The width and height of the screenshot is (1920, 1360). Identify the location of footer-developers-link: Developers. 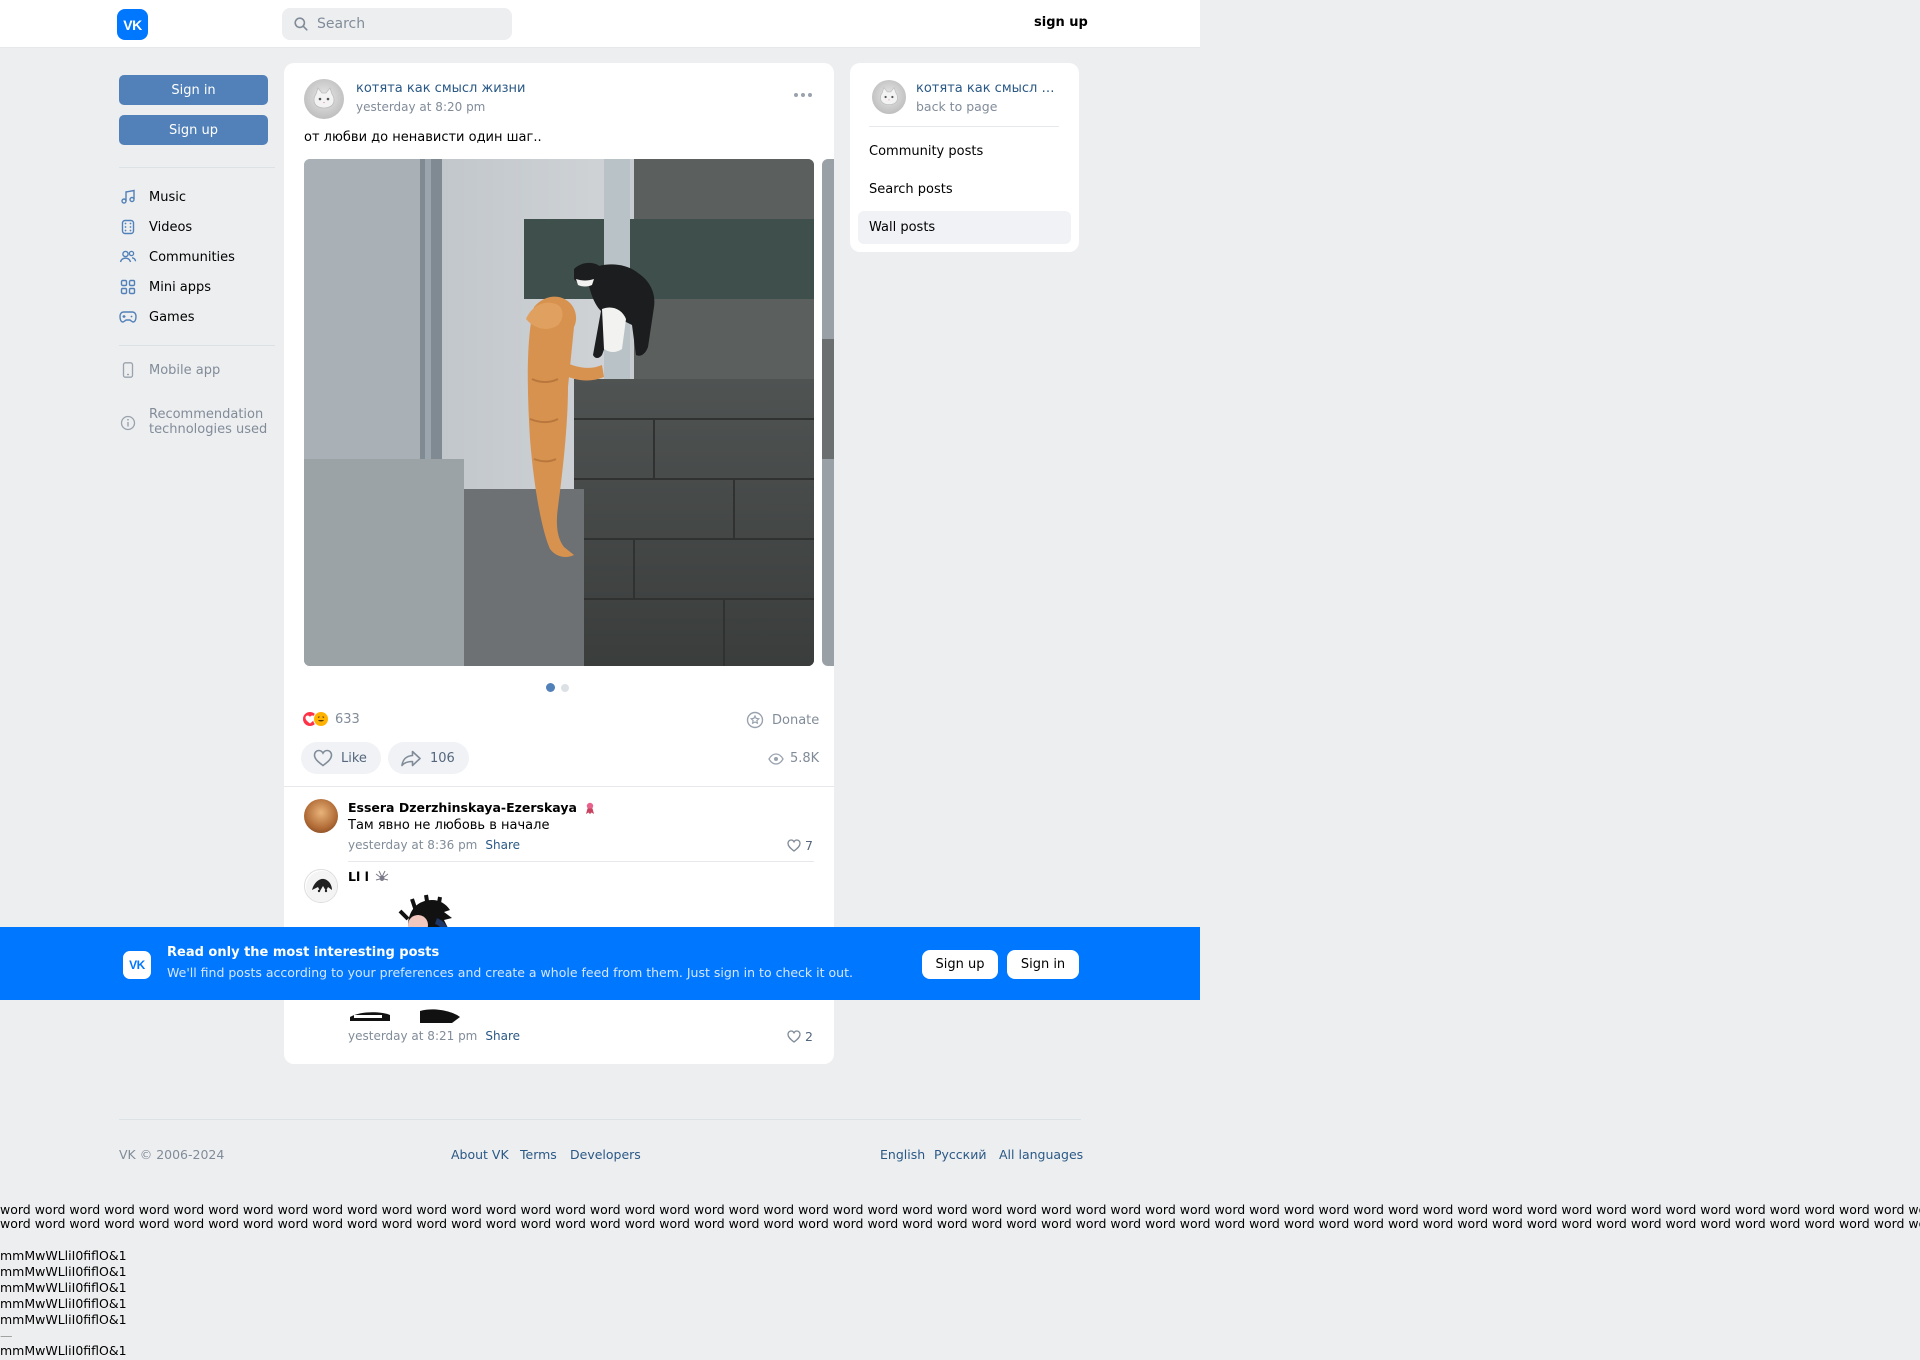
(605, 1154).